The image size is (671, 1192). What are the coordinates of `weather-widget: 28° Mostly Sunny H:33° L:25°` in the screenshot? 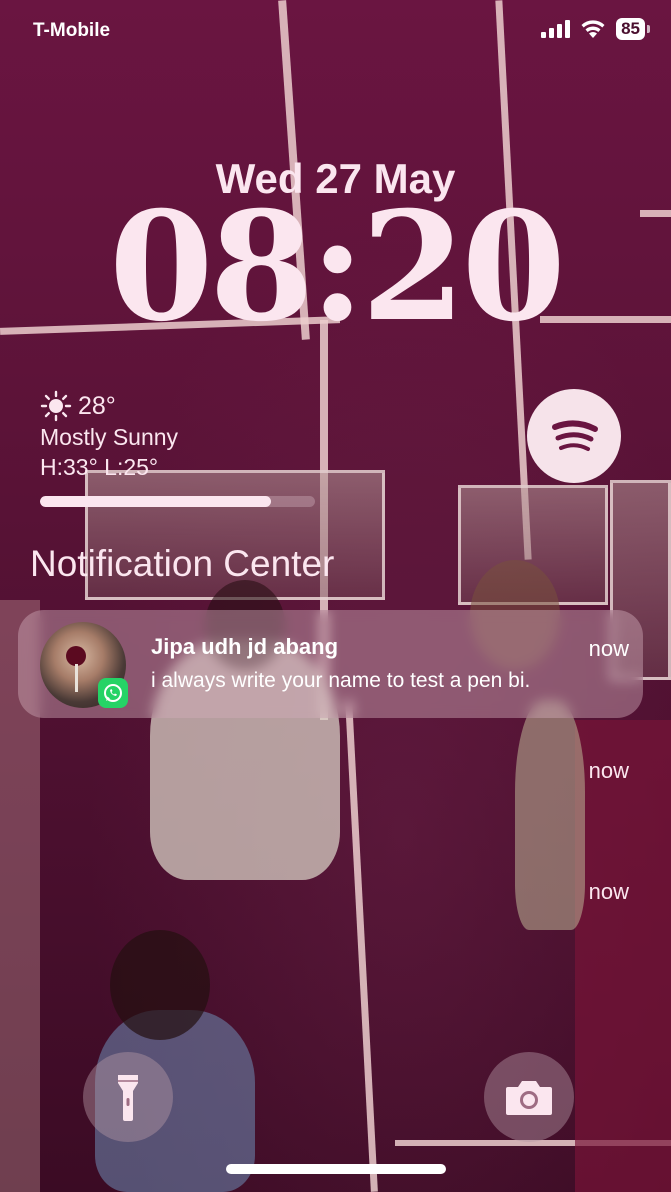 It's located at (185, 448).